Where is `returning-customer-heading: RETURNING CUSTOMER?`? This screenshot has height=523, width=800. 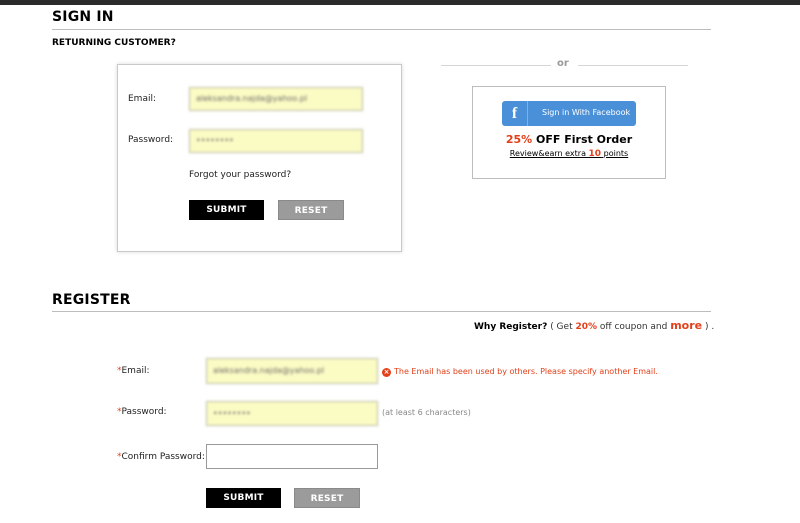 returning-customer-heading: RETURNING CUSTOMER? is located at coordinates (114, 43).